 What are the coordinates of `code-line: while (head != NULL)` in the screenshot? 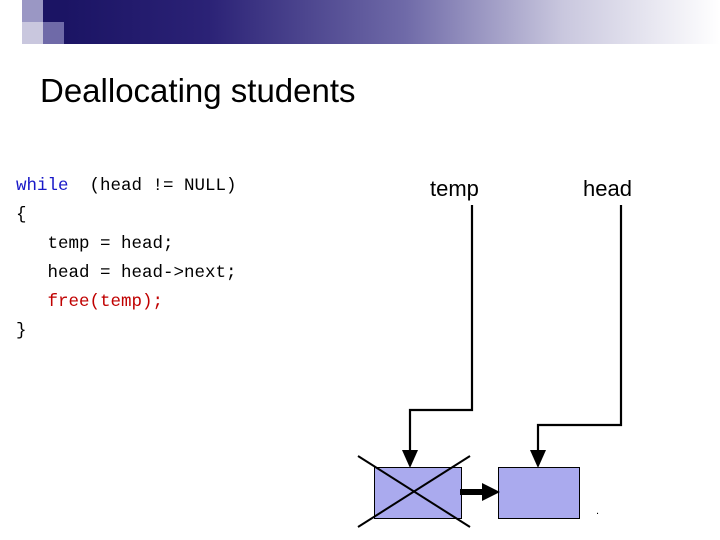 It's located at (126, 186).